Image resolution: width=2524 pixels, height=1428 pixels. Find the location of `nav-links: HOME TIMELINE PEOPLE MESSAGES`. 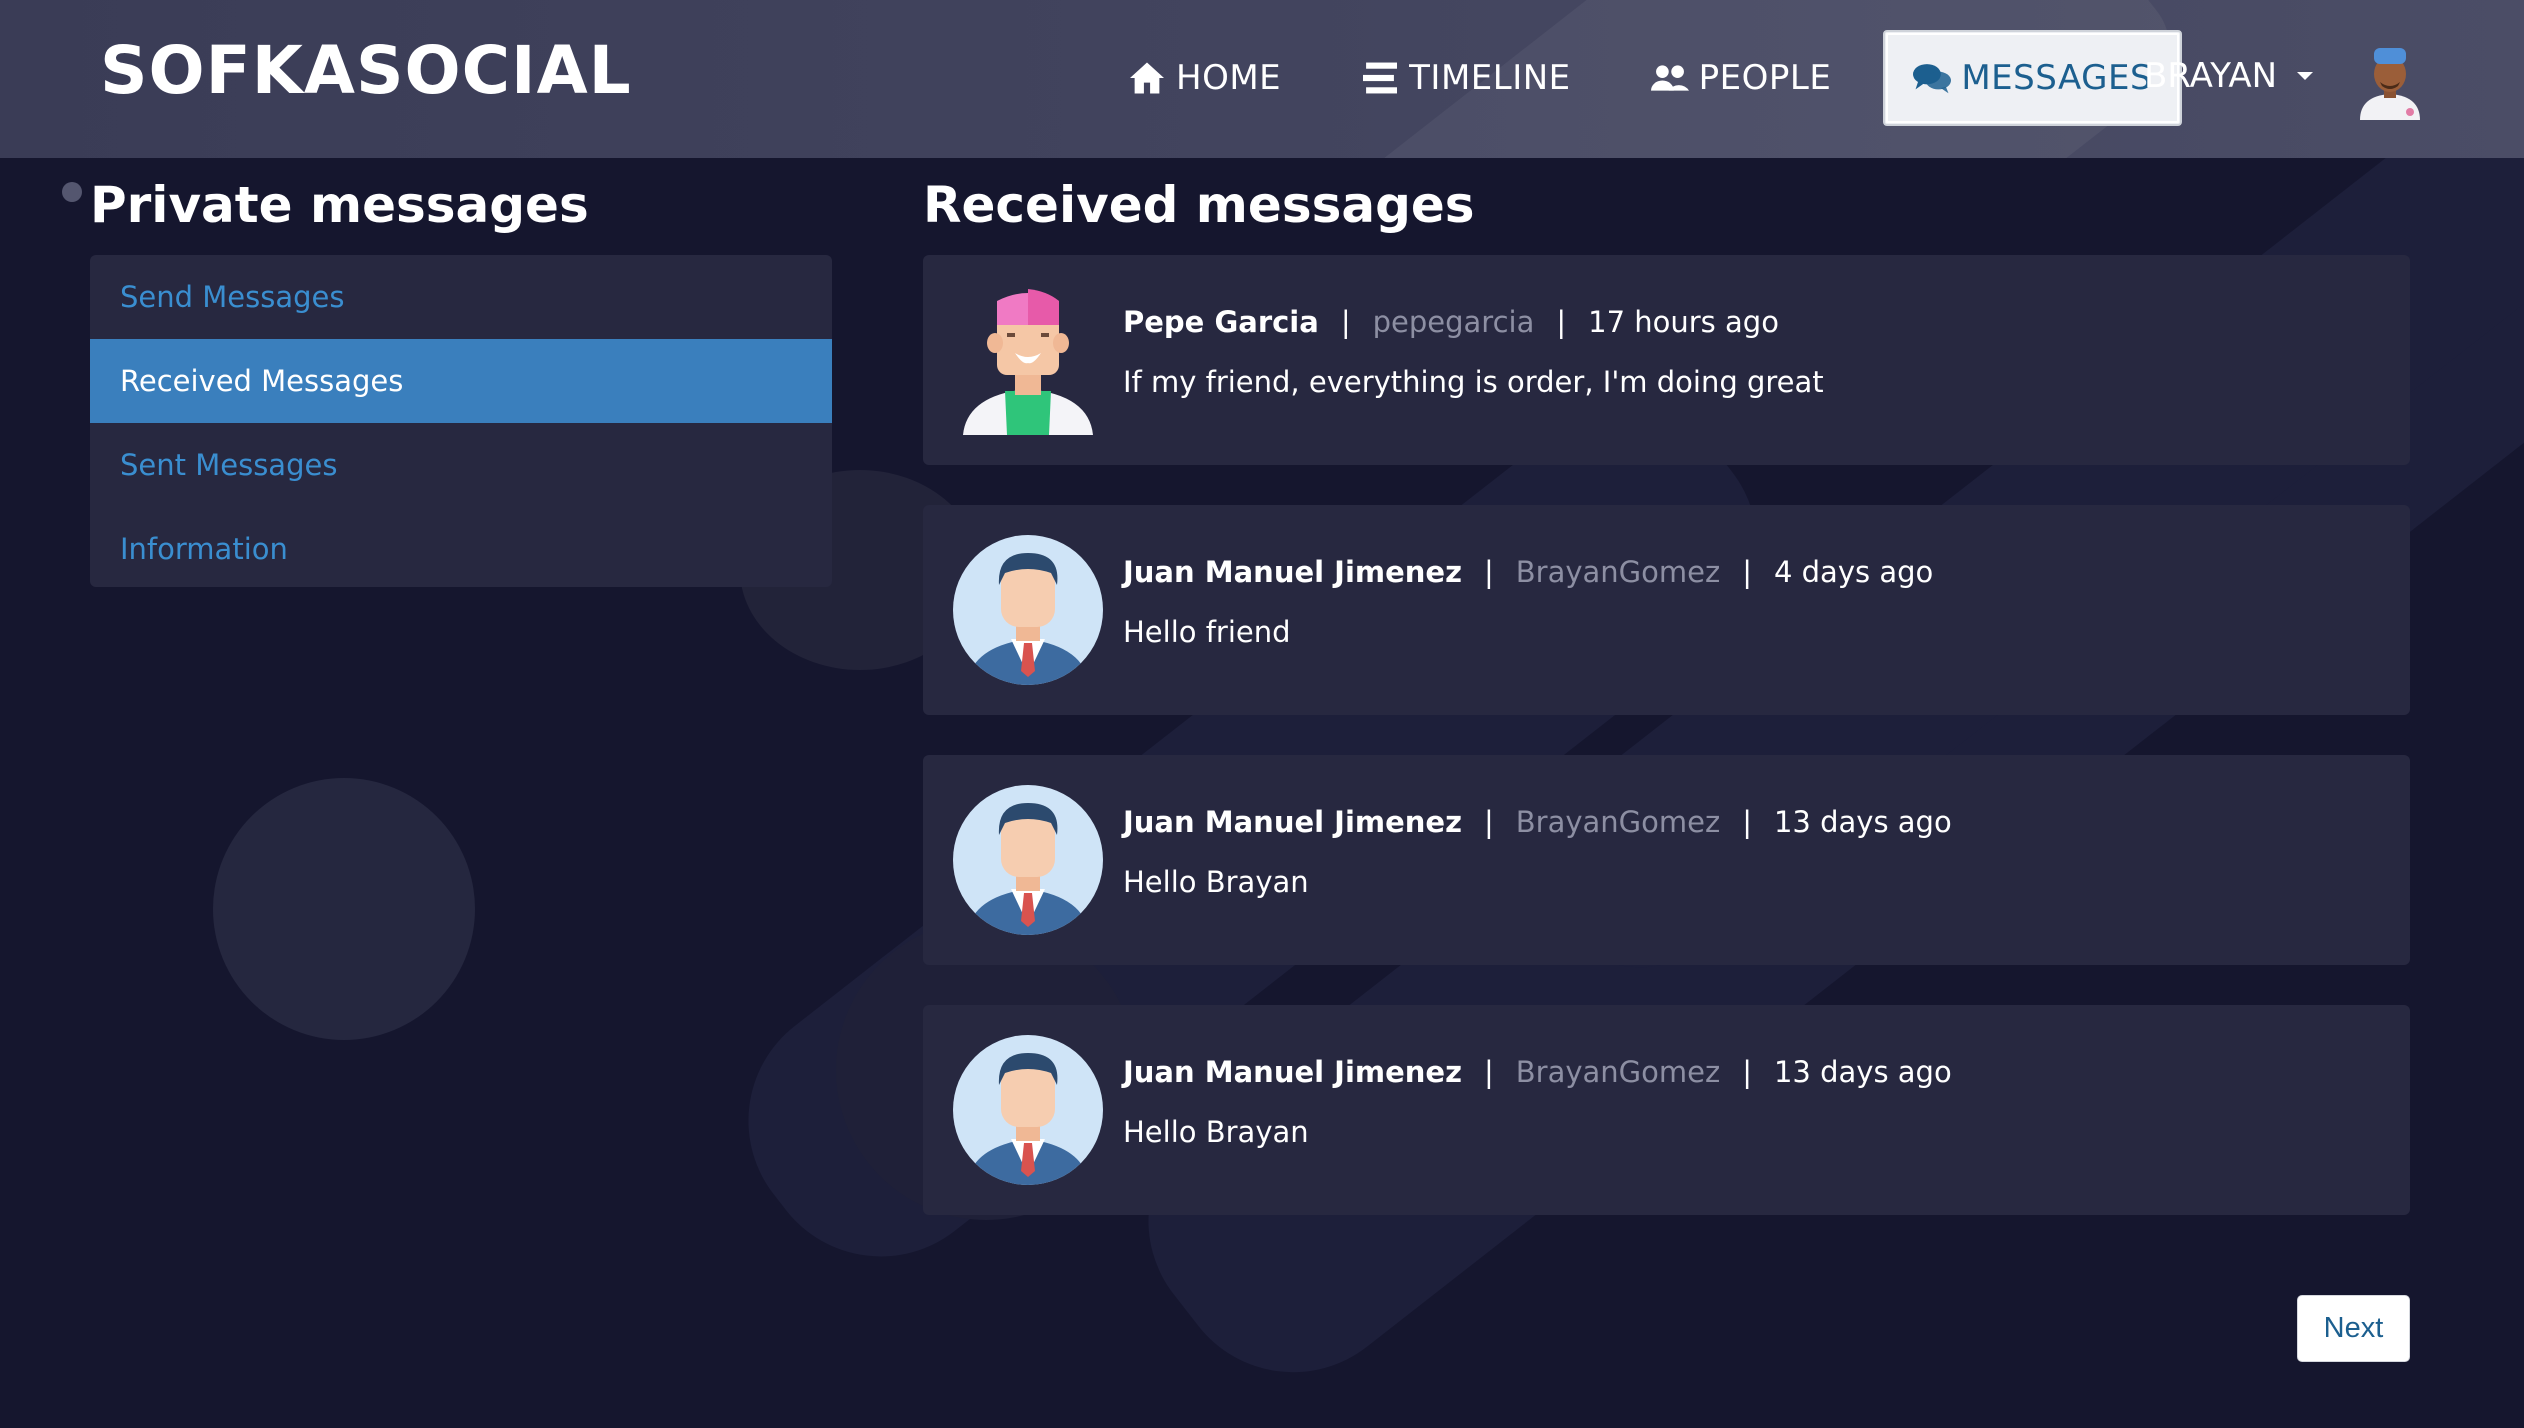

nav-links: HOME TIMELINE PEOPLE MESSAGES is located at coordinates (1653, 78).